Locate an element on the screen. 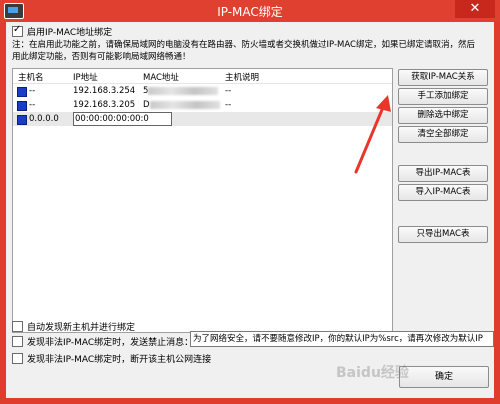 The image size is (500, 404). get-ip-mac-button: 获取IP-MAC关系 is located at coordinates (443, 77).